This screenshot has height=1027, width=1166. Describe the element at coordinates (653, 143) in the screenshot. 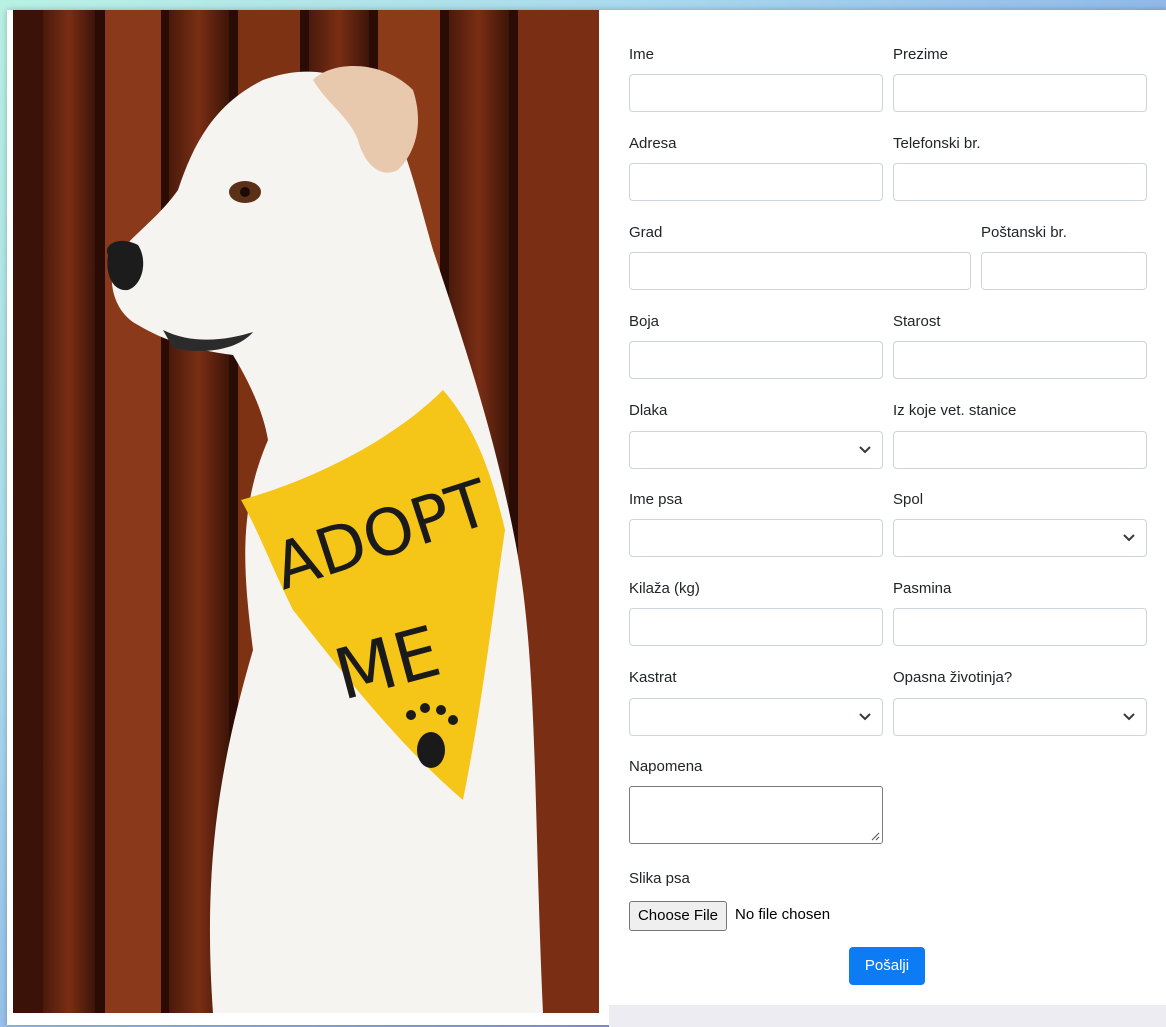

I see `label-adresa: Adresa` at that location.